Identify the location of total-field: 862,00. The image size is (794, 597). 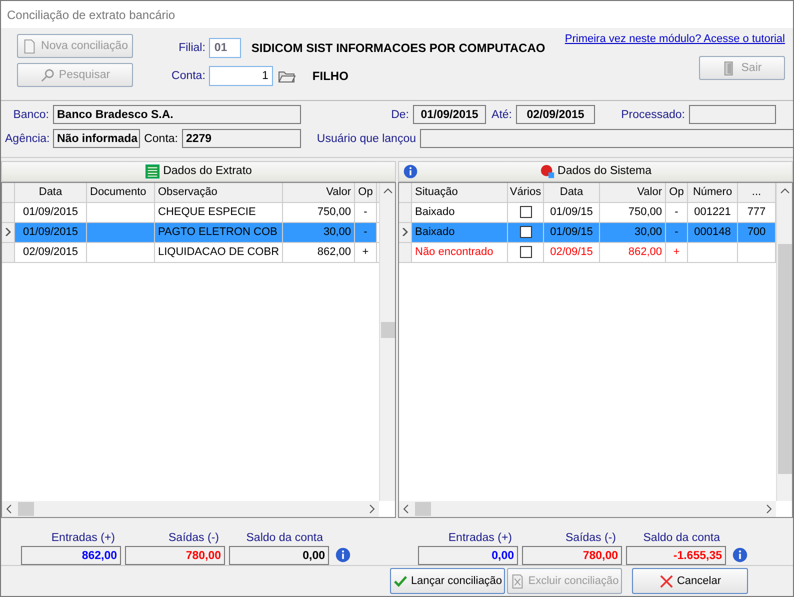
(71, 556).